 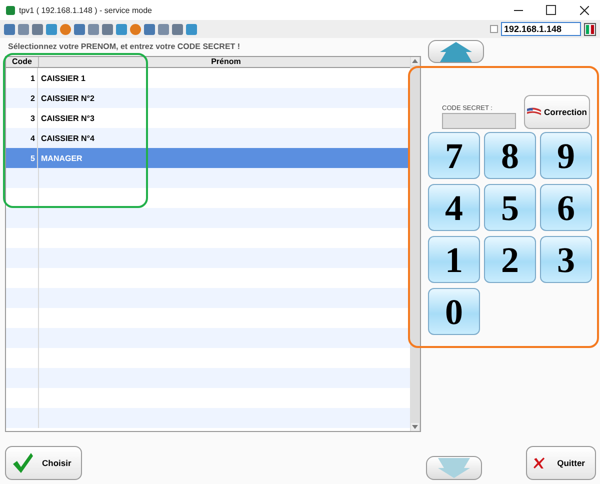 I want to click on column-header: Code, so click(x=22, y=62).